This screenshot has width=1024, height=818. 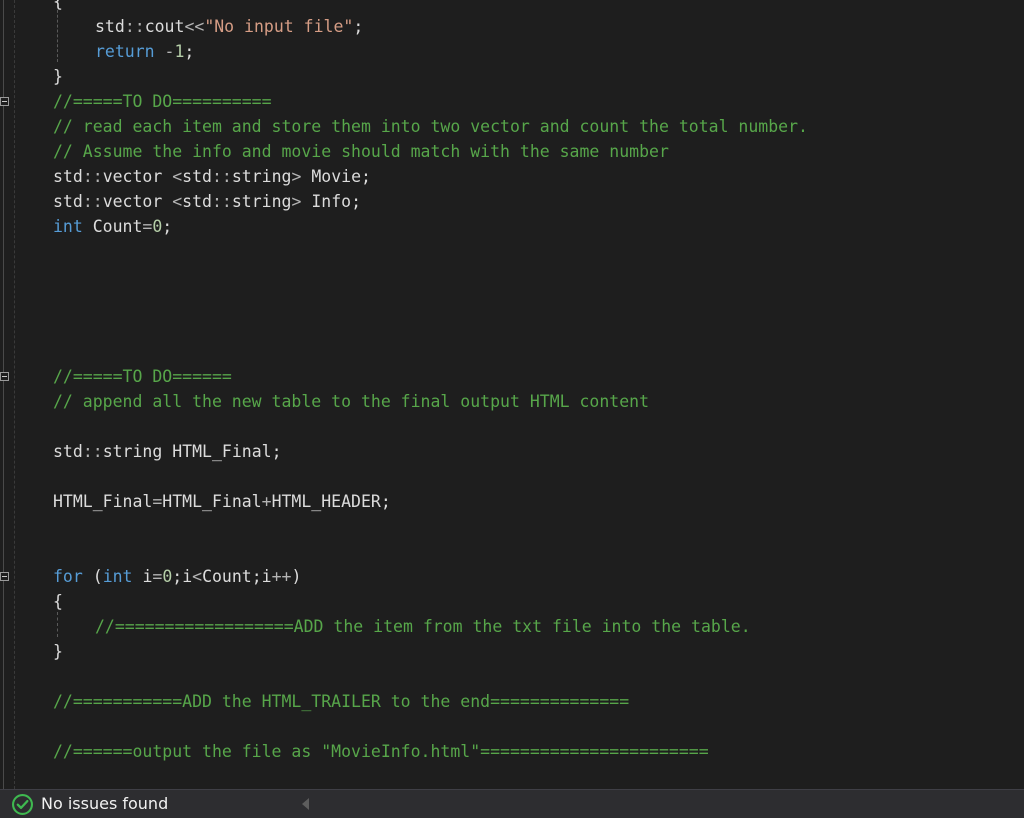 What do you see at coordinates (279, 26) in the screenshot?
I see `code-token: "No input file"` at bounding box center [279, 26].